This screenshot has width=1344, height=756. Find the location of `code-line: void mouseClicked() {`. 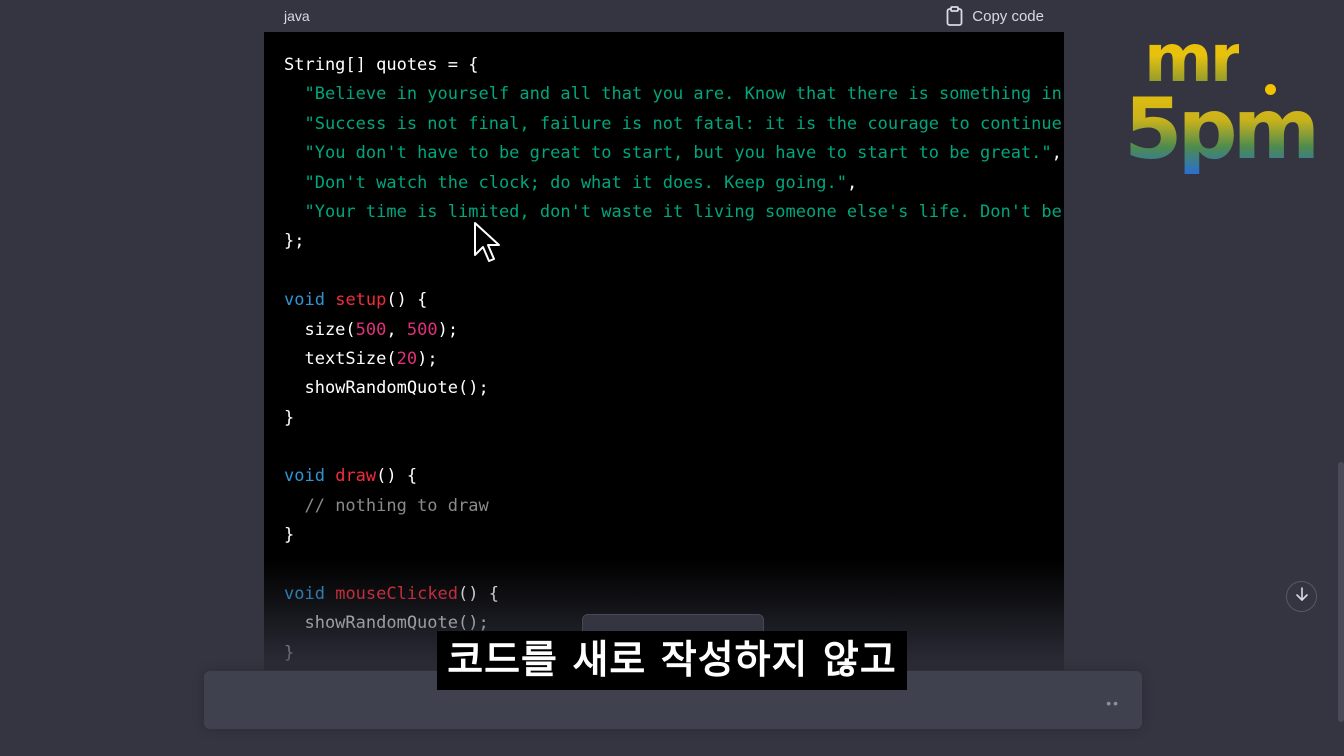

code-line: void mouseClicked() { is located at coordinates (674, 594).